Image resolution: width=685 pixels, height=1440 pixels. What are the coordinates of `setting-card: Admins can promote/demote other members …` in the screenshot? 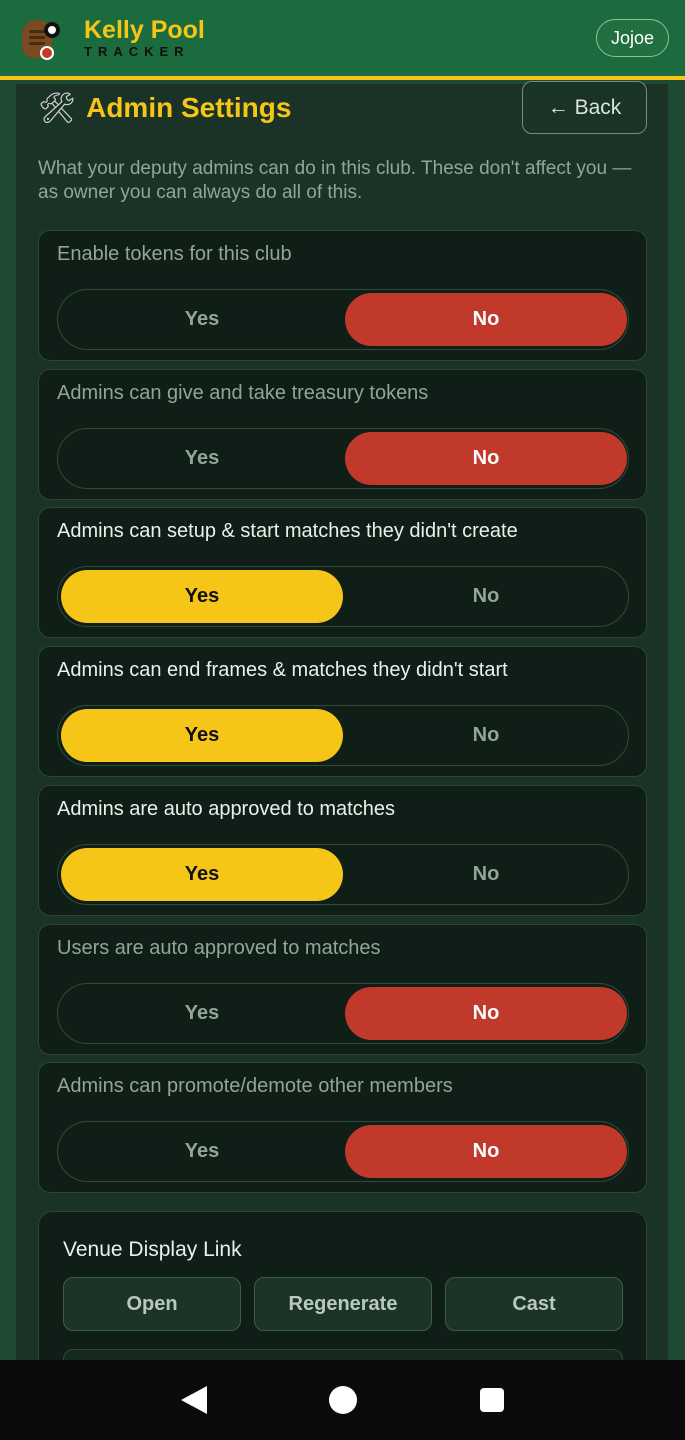 It's located at (342, 1127).